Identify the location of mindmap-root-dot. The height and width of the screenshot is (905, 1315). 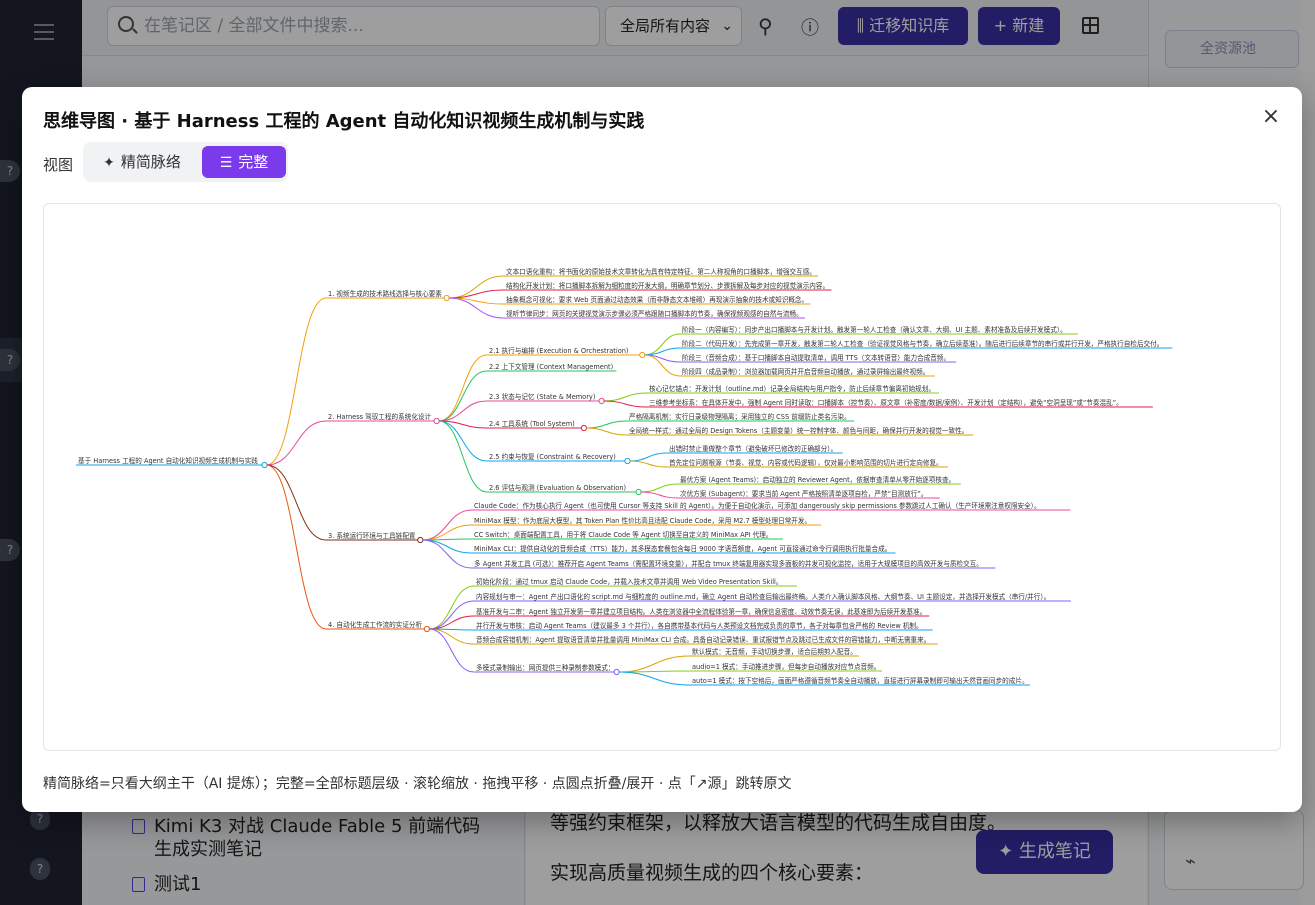
(264, 465).